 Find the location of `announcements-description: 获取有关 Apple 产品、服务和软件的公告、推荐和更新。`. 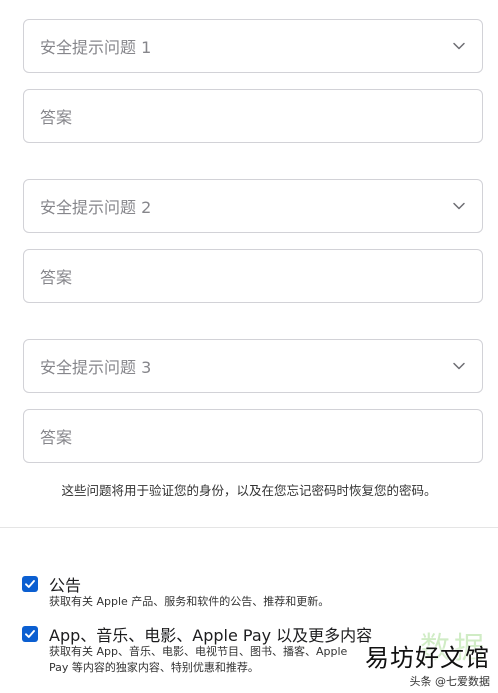

announcements-description: 获取有关 Apple 产品、服务和软件的公告、推荐和更新。 is located at coordinates (189, 601).